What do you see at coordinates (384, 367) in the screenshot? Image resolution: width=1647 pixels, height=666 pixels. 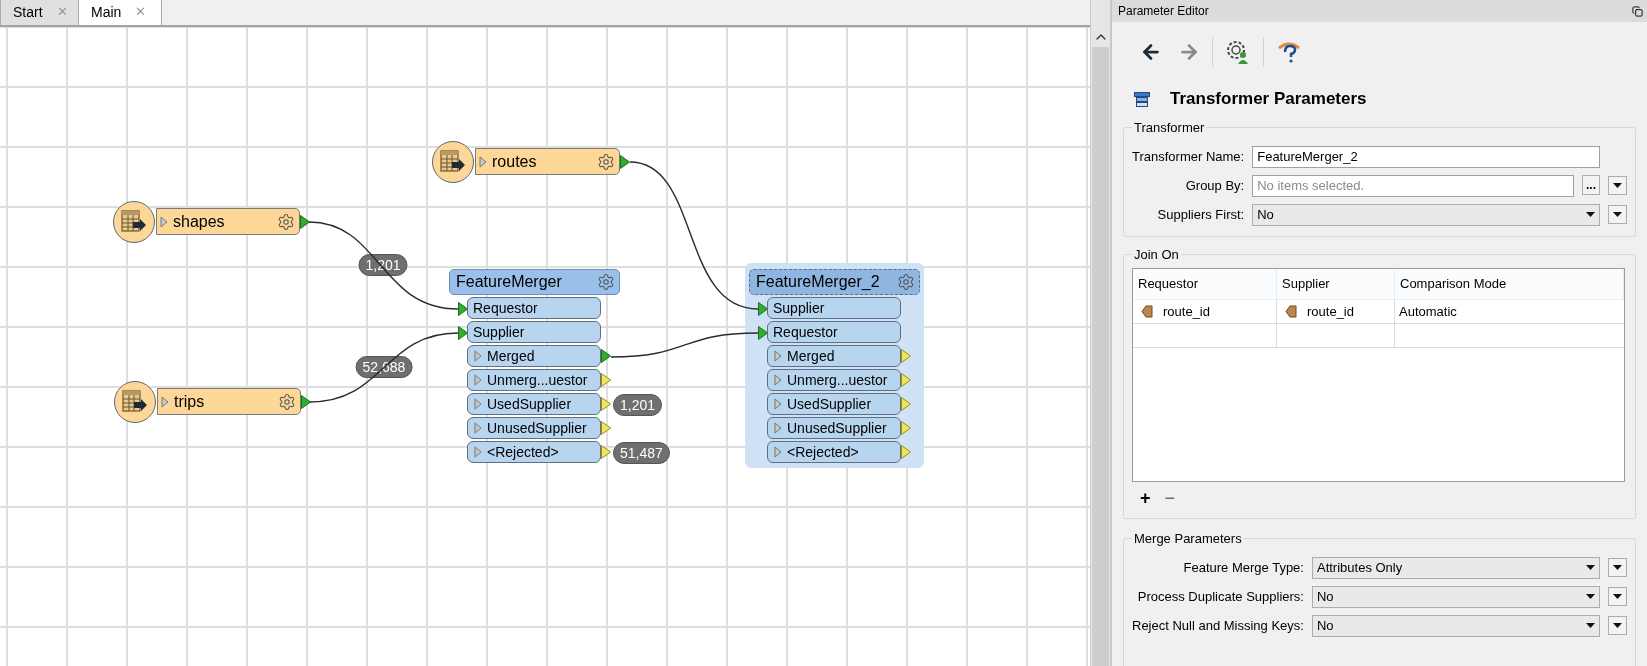 I see `feature-count-badge: 52,688` at bounding box center [384, 367].